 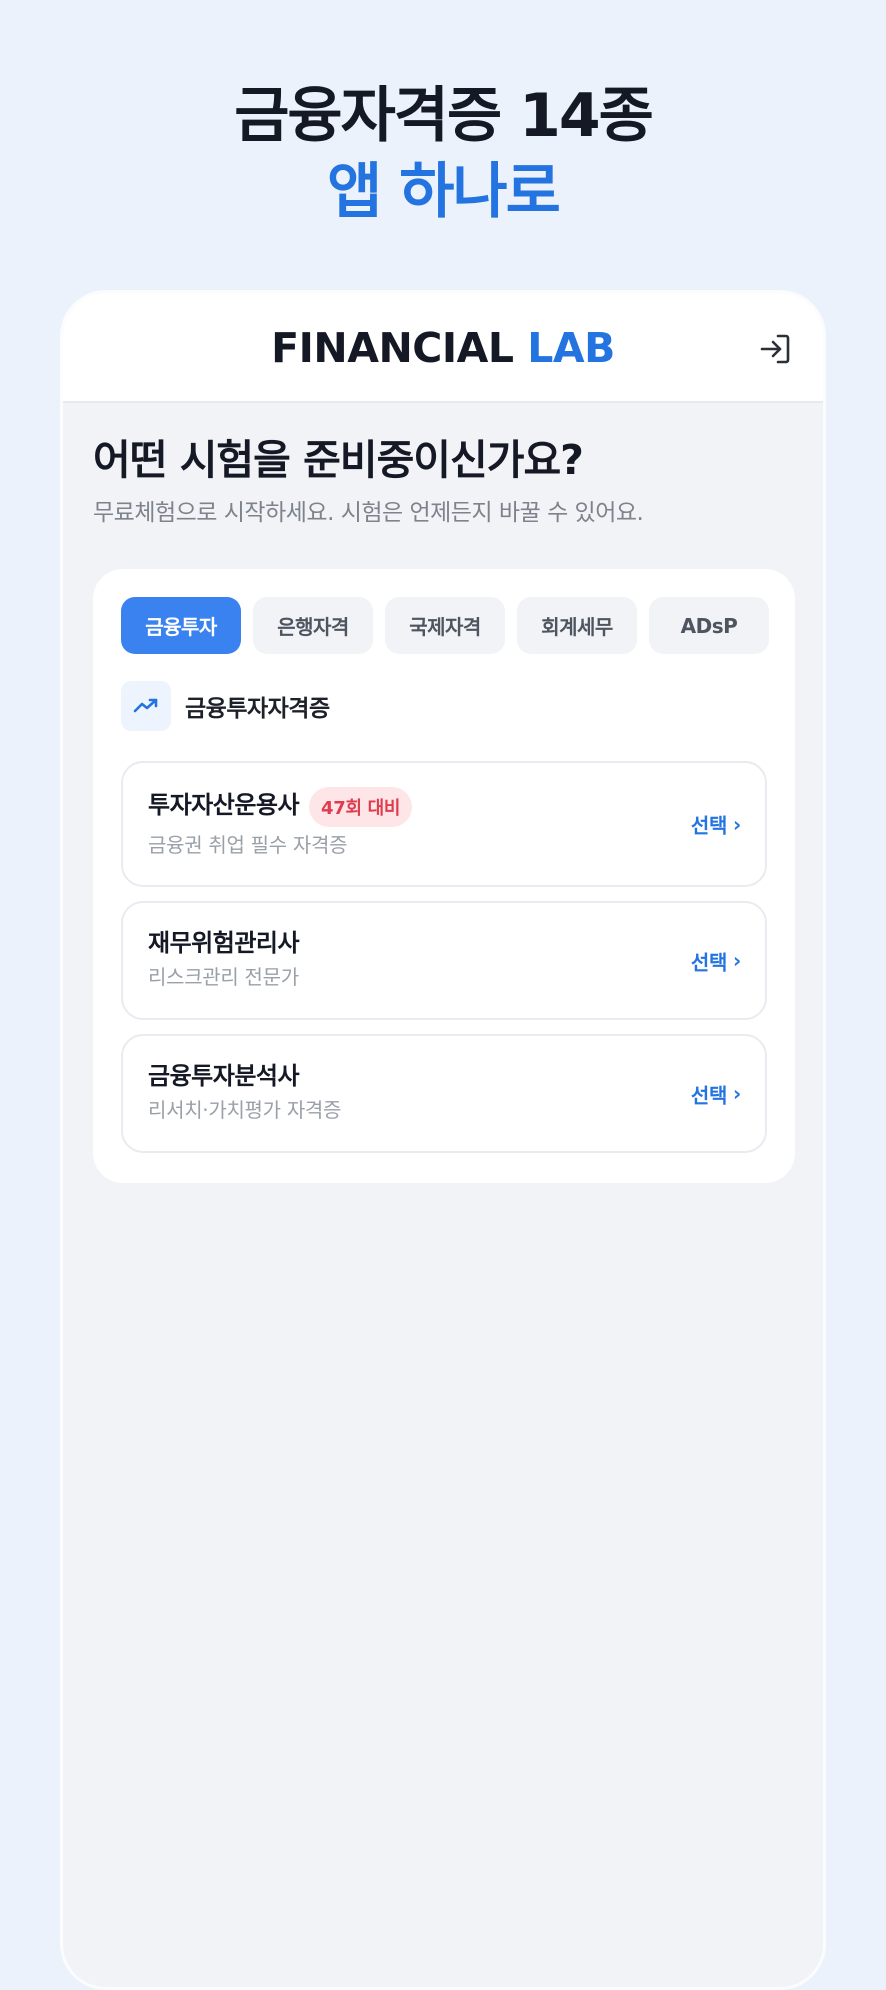 What do you see at coordinates (577, 625) in the screenshot?
I see `tab-accounting-tax: 회계세무` at bounding box center [577, 625].